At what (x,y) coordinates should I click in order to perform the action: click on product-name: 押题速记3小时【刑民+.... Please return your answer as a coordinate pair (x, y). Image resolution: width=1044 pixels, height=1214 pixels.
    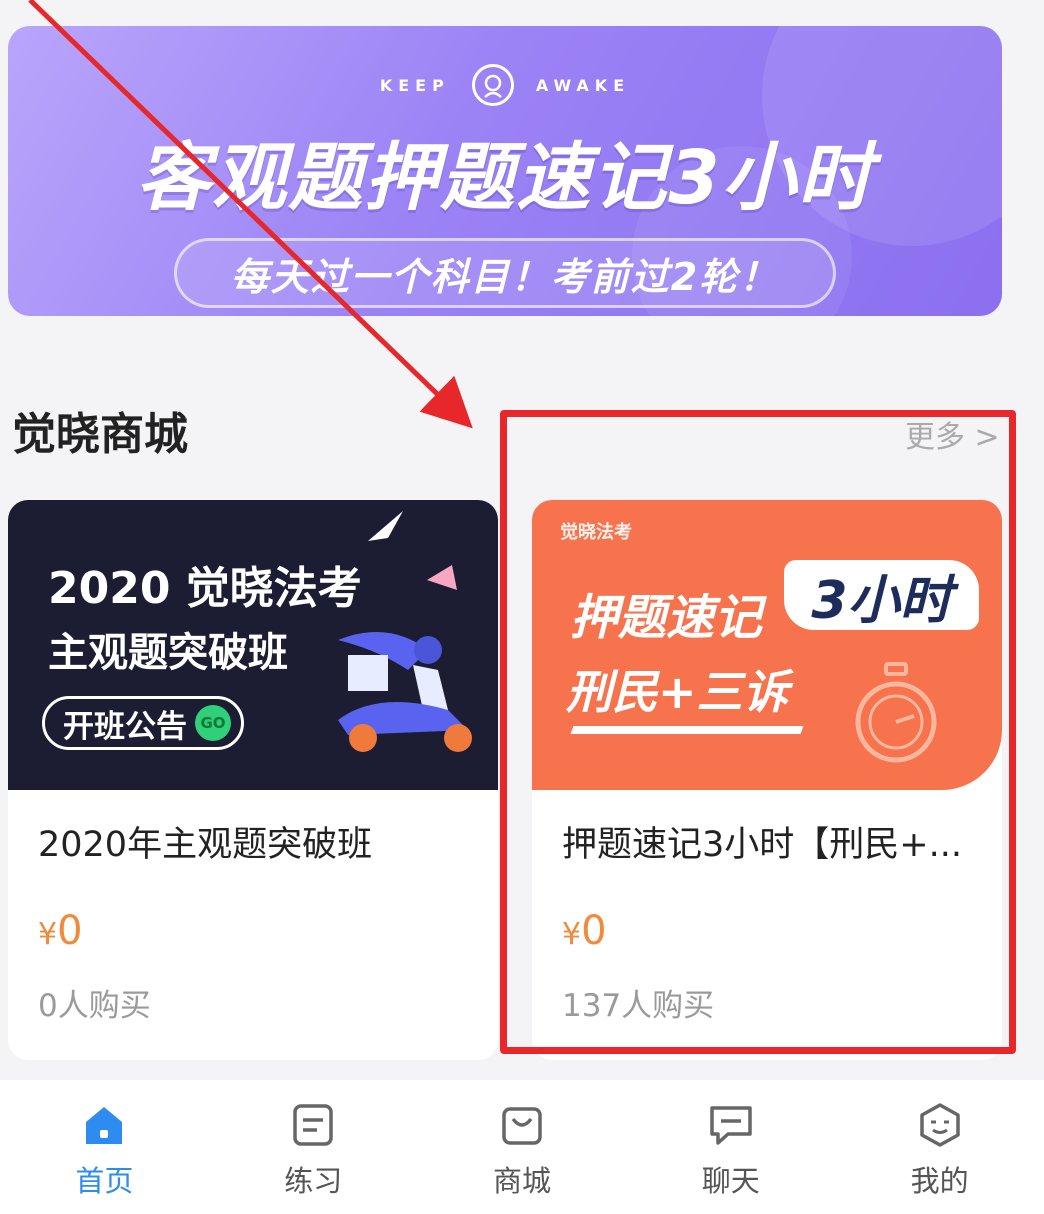
    Looking at the image, I should click on (762, 845).